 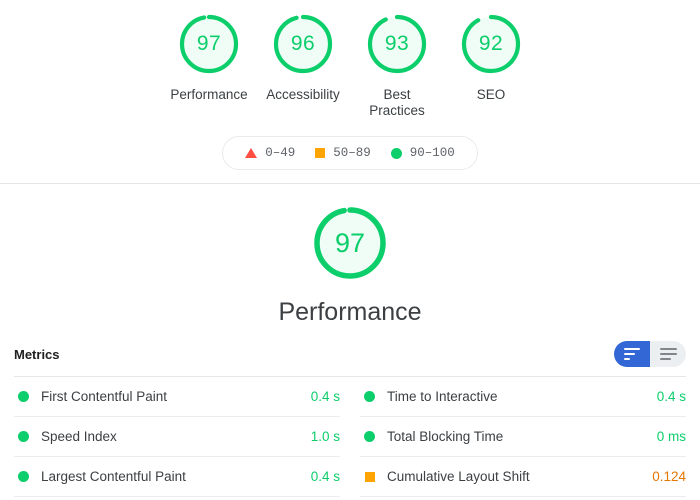 I want to click on gauge-score: 92, so click(x=491, y=43).